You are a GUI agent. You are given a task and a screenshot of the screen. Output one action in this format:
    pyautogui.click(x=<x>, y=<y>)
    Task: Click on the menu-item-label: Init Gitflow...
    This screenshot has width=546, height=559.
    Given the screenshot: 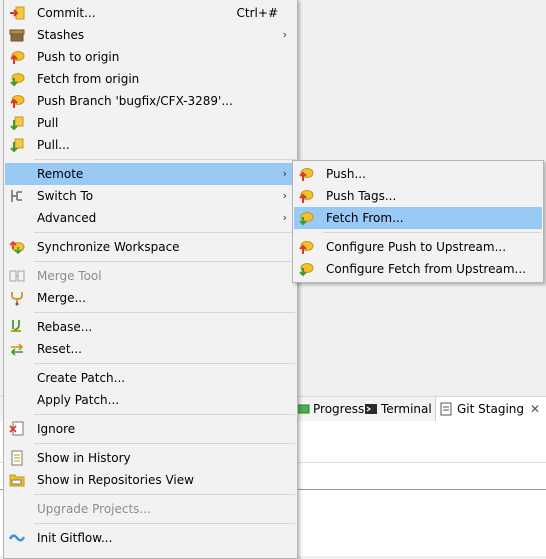 What is the action you would take?
    pyautogui.click(x=75, y=538)
    